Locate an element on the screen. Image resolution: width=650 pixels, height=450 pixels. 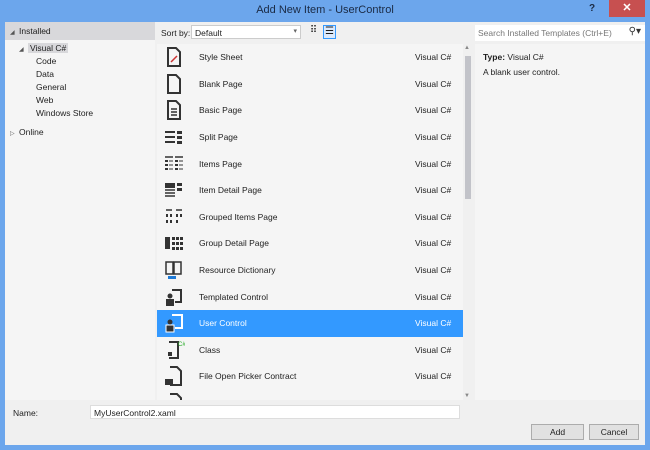
item-name: Class is located at coordinates (210, 349).